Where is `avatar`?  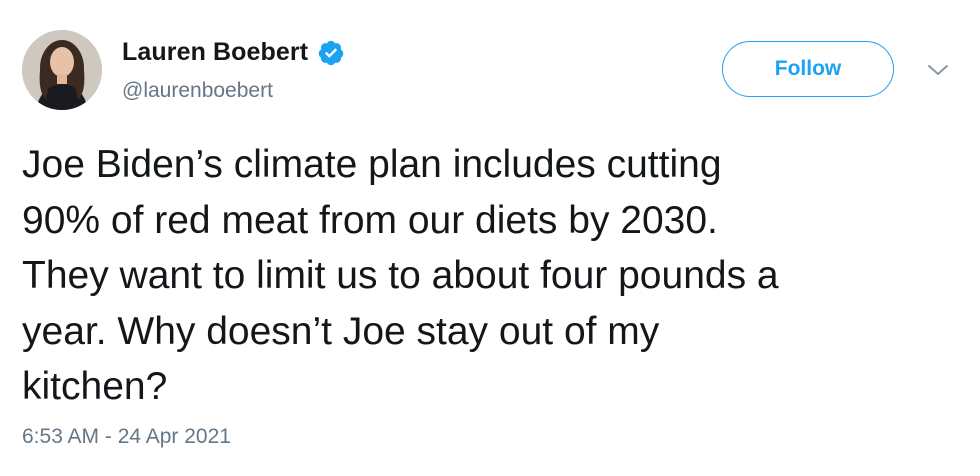 avatar is located at coordinates (62, 70).